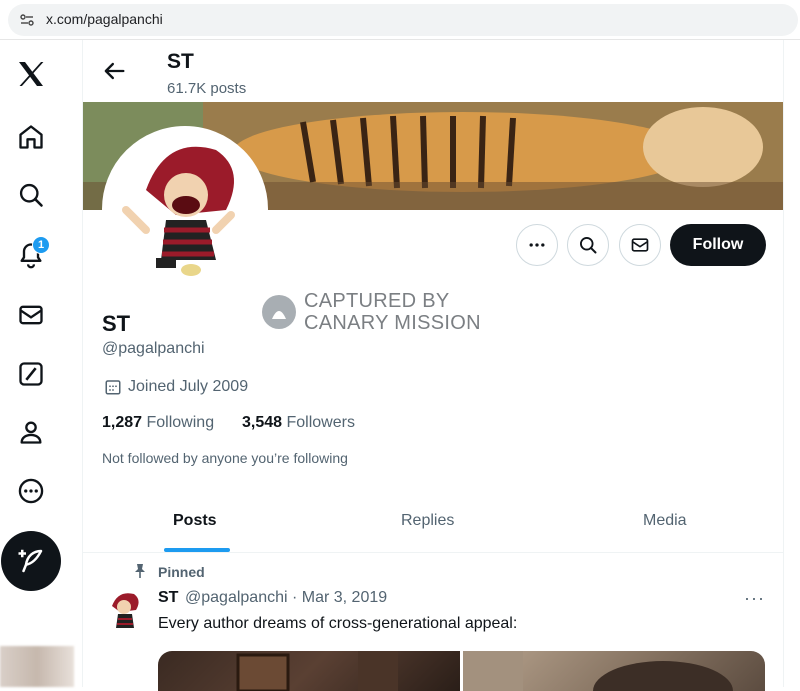 This screenshot has height=691, width=800. What do you see at coordinates (279, 312) in the screenshot?
I see `watermark-logo` at bounding box center [279, 312].